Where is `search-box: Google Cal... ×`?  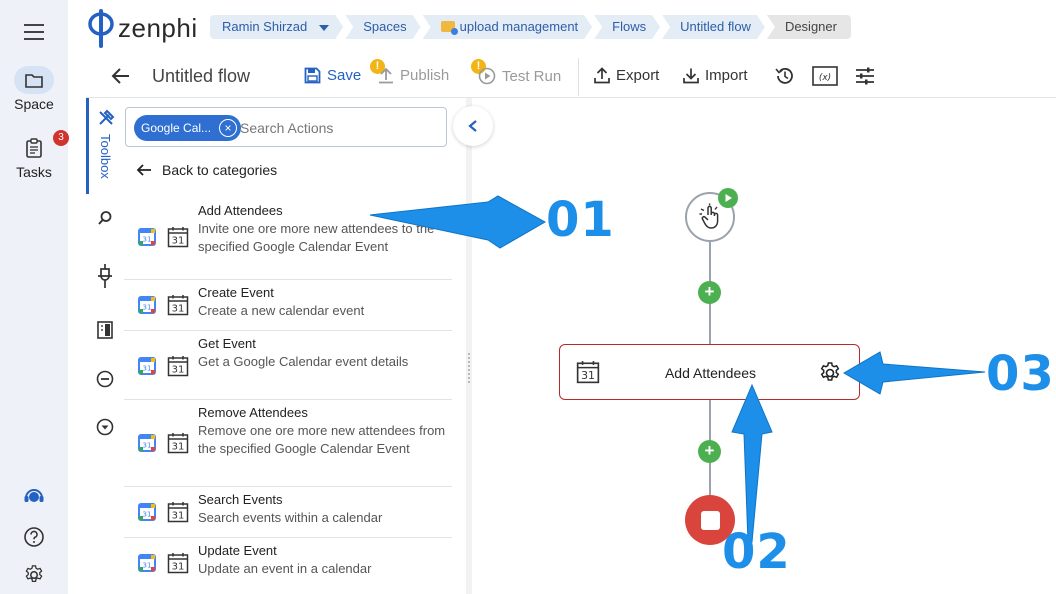
search-box: Google Cal... × is located at coordinates (286, 127).